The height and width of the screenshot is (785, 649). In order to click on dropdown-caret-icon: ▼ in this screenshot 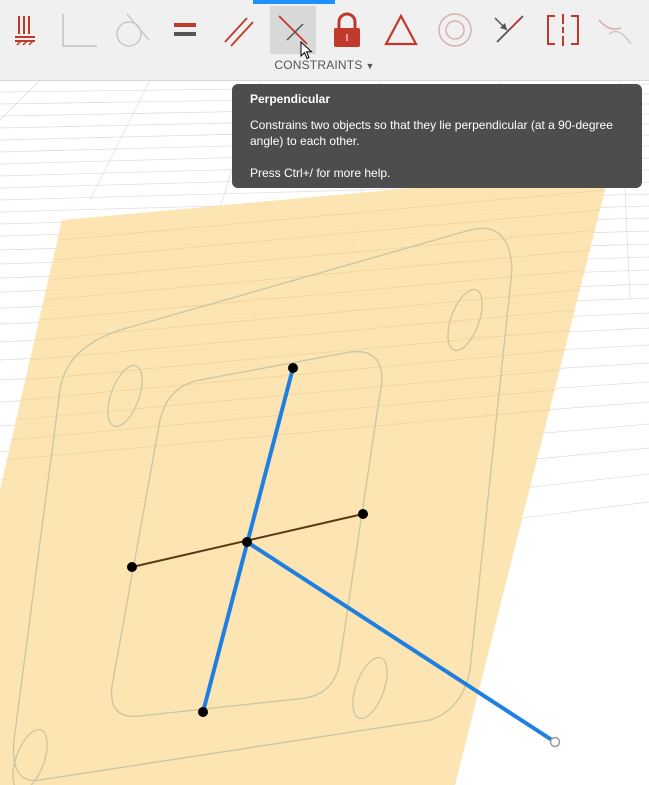, I will do `click(370, 66)`.